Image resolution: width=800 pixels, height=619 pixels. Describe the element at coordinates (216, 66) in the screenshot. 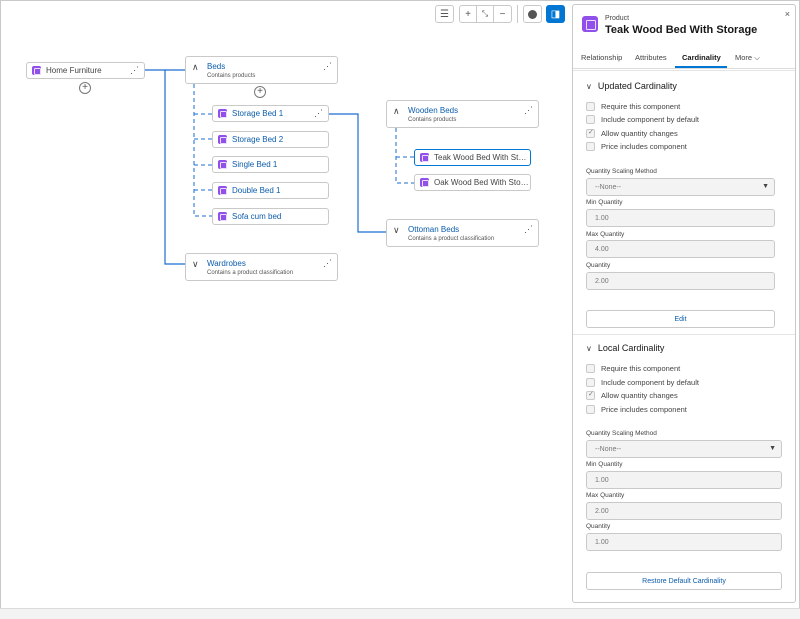

I see `group-title: Beds` at that location.